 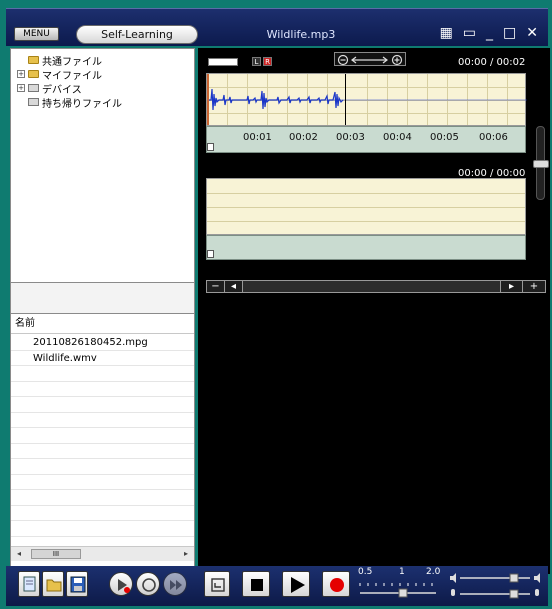 What do you see at coordinates (433, 572) in the screenshot?
I see `speed-label: 2.0` at bounding box center [433, 572].